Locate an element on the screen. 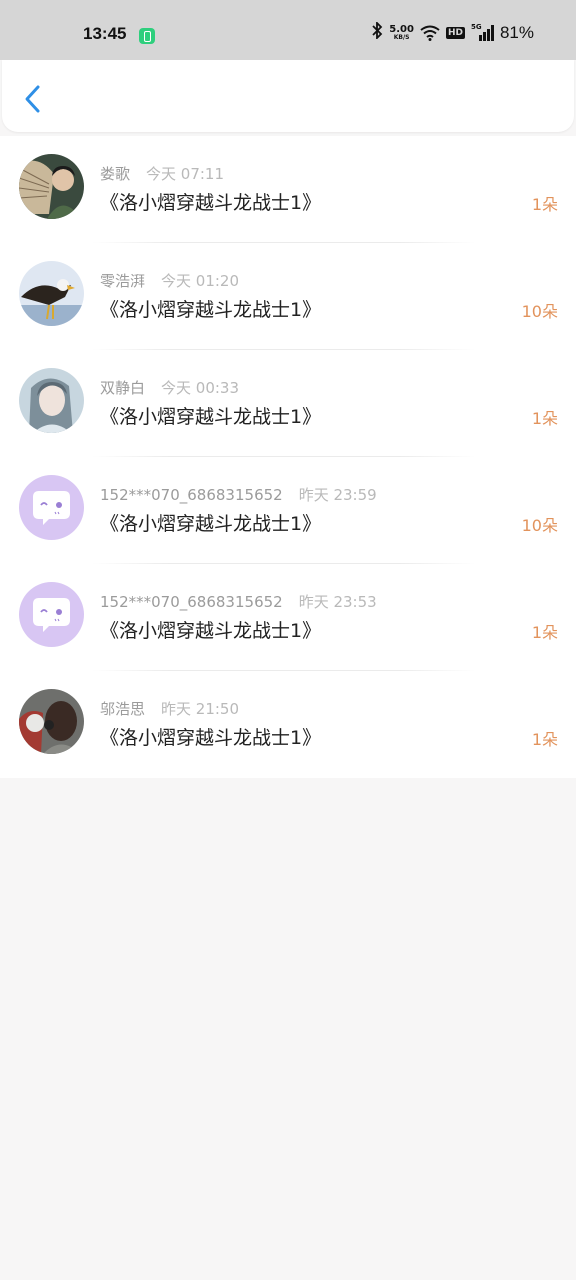 The height and width of the screenshot is (1280, 576). sender-name: 零浩湃 is located at coordinates (123, 281).